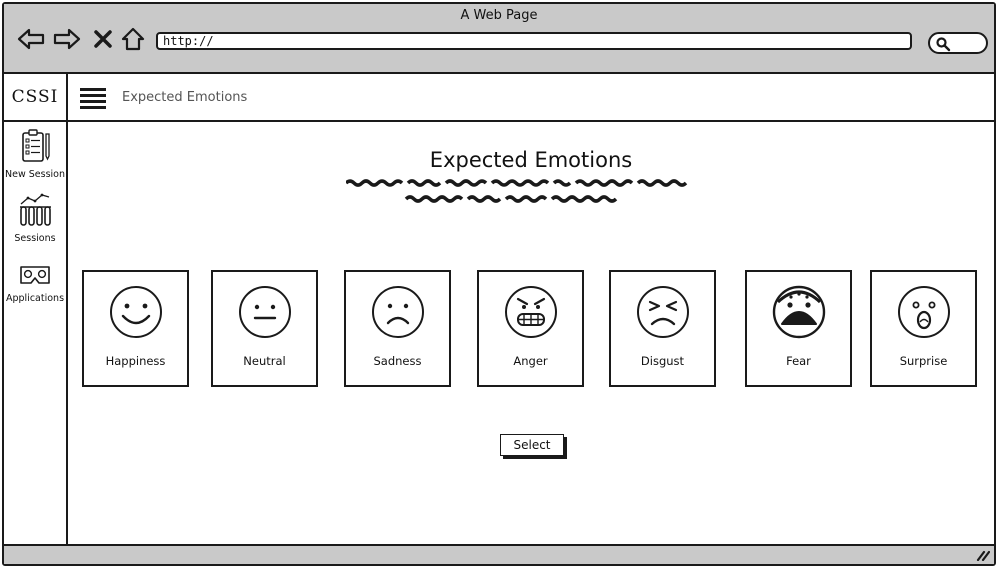 Image resolution: width=1000 pixels, height=570 pixels. What do you see at coordinates (36, 310) in the screenshot?
I see `sidebar: CSSI New Session Sessions Applications` at bounding box center [36, 310].